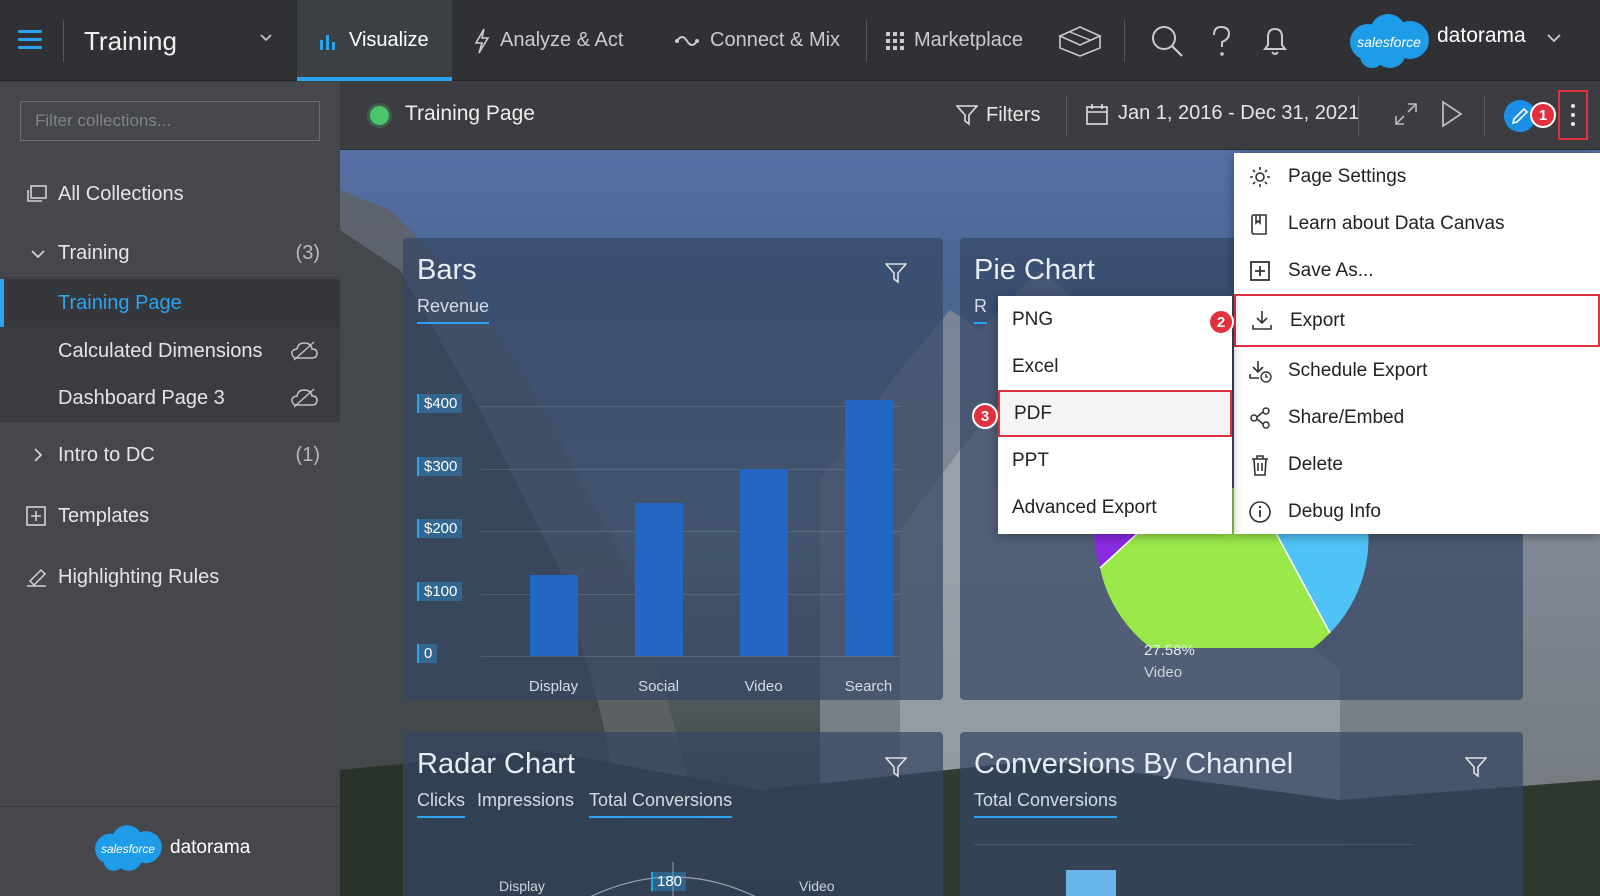 Image resolution: width=1600 pixels, height=896 pixels. Describe the element at coordinates (1034, 270) in the screenshot. I see `widget-title: Pie Chart` at that location.